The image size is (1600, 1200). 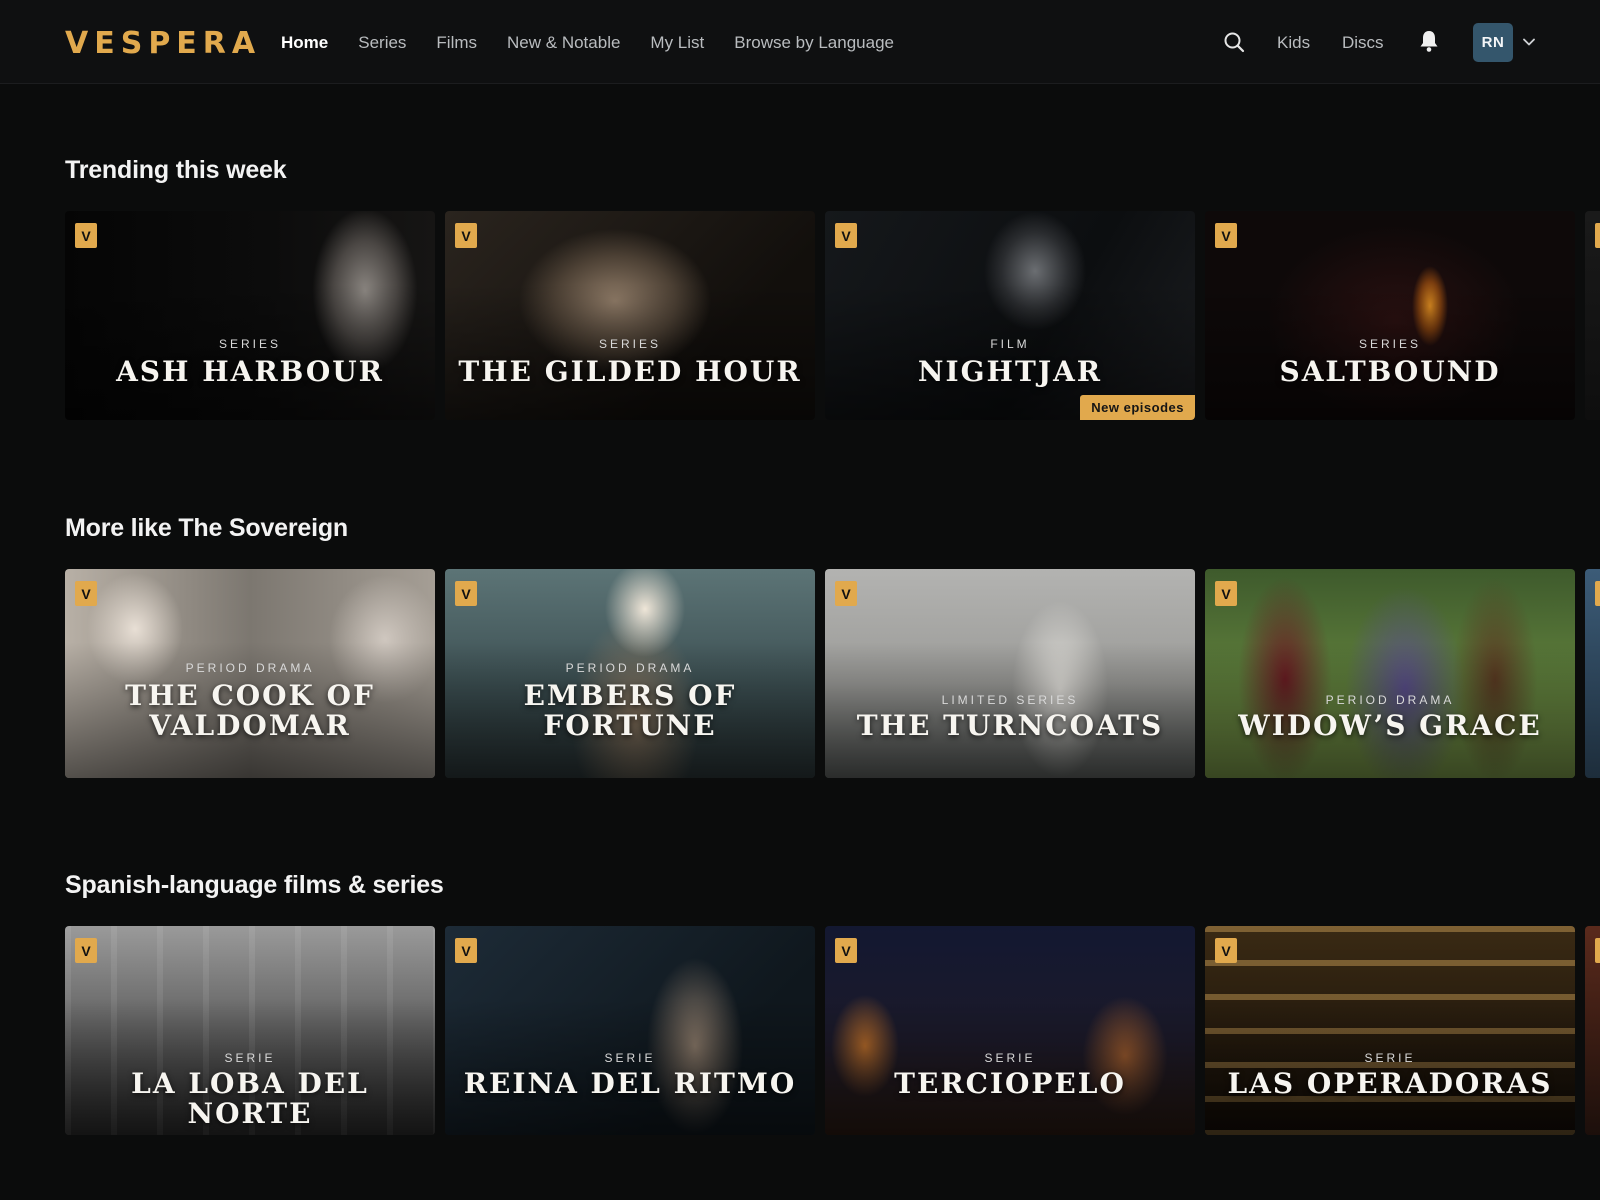 What do you see at coordinates (1363, 43) in the screenshot?
I see `nav-link-discs: Discs` at bounding box center [1363, 43].